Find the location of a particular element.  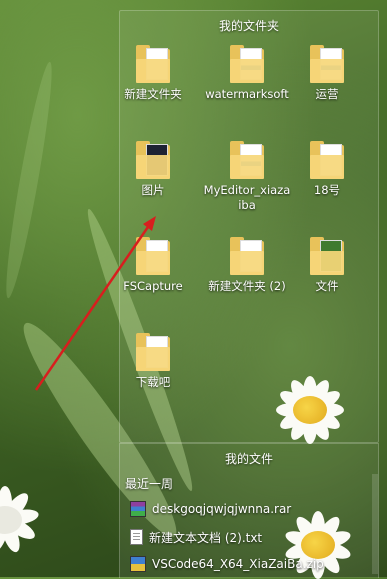

file-row: deskgoqjqwjqjwnna.rar is located at coordinates (210, 509).